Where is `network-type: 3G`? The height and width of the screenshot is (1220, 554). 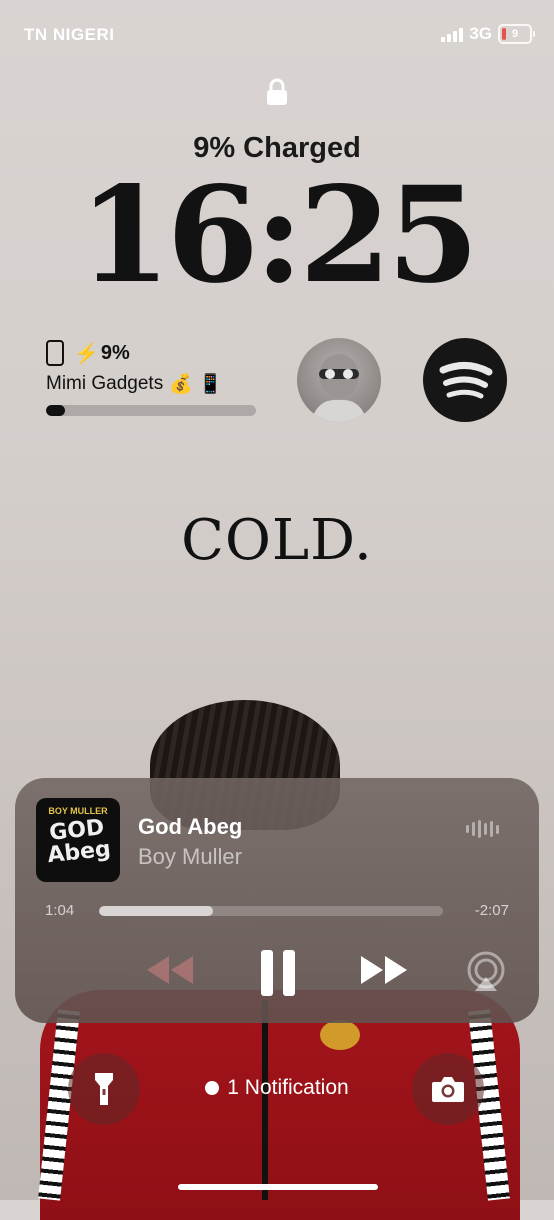 network-type: 3G is located at coordinates (480, 33).